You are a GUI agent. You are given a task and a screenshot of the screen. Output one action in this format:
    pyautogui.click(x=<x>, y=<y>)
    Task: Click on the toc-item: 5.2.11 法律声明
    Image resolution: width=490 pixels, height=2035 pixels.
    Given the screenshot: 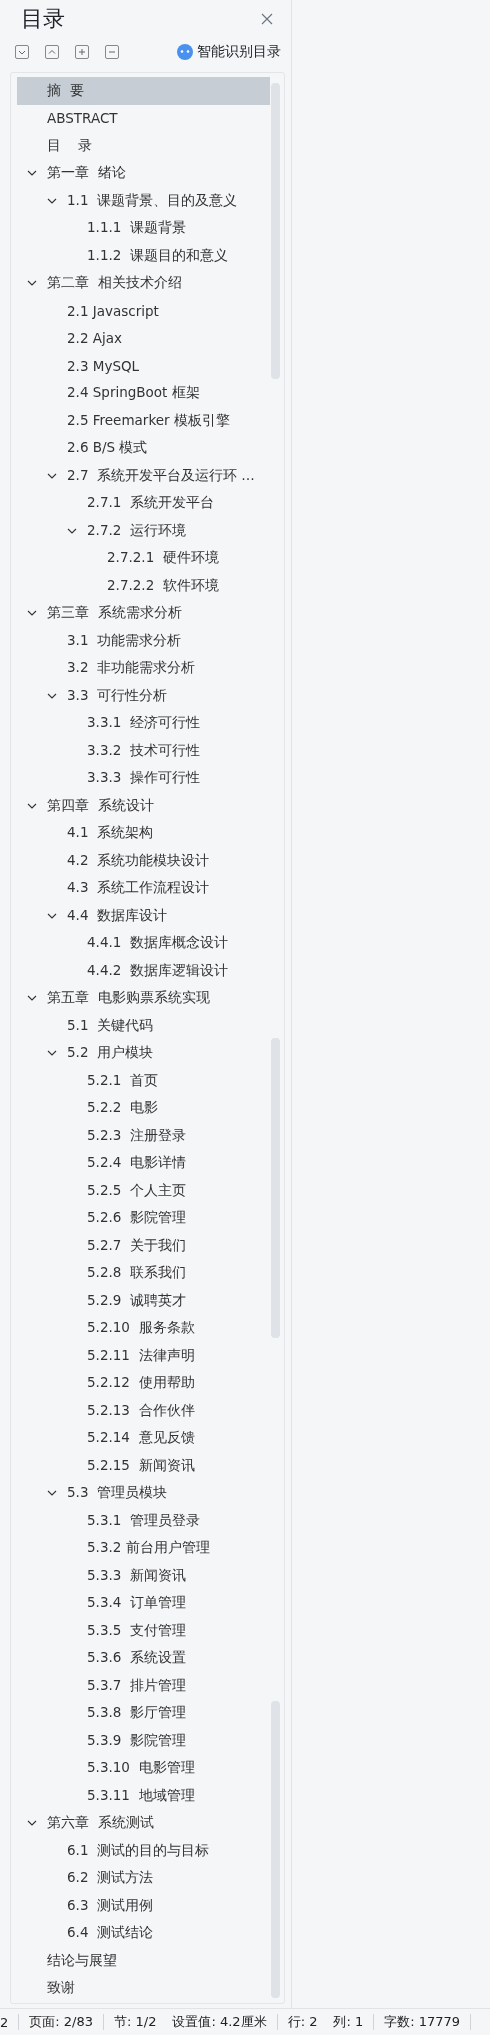 What is the action you would take?
    pyautogui.click(x=143, y=1356)
    